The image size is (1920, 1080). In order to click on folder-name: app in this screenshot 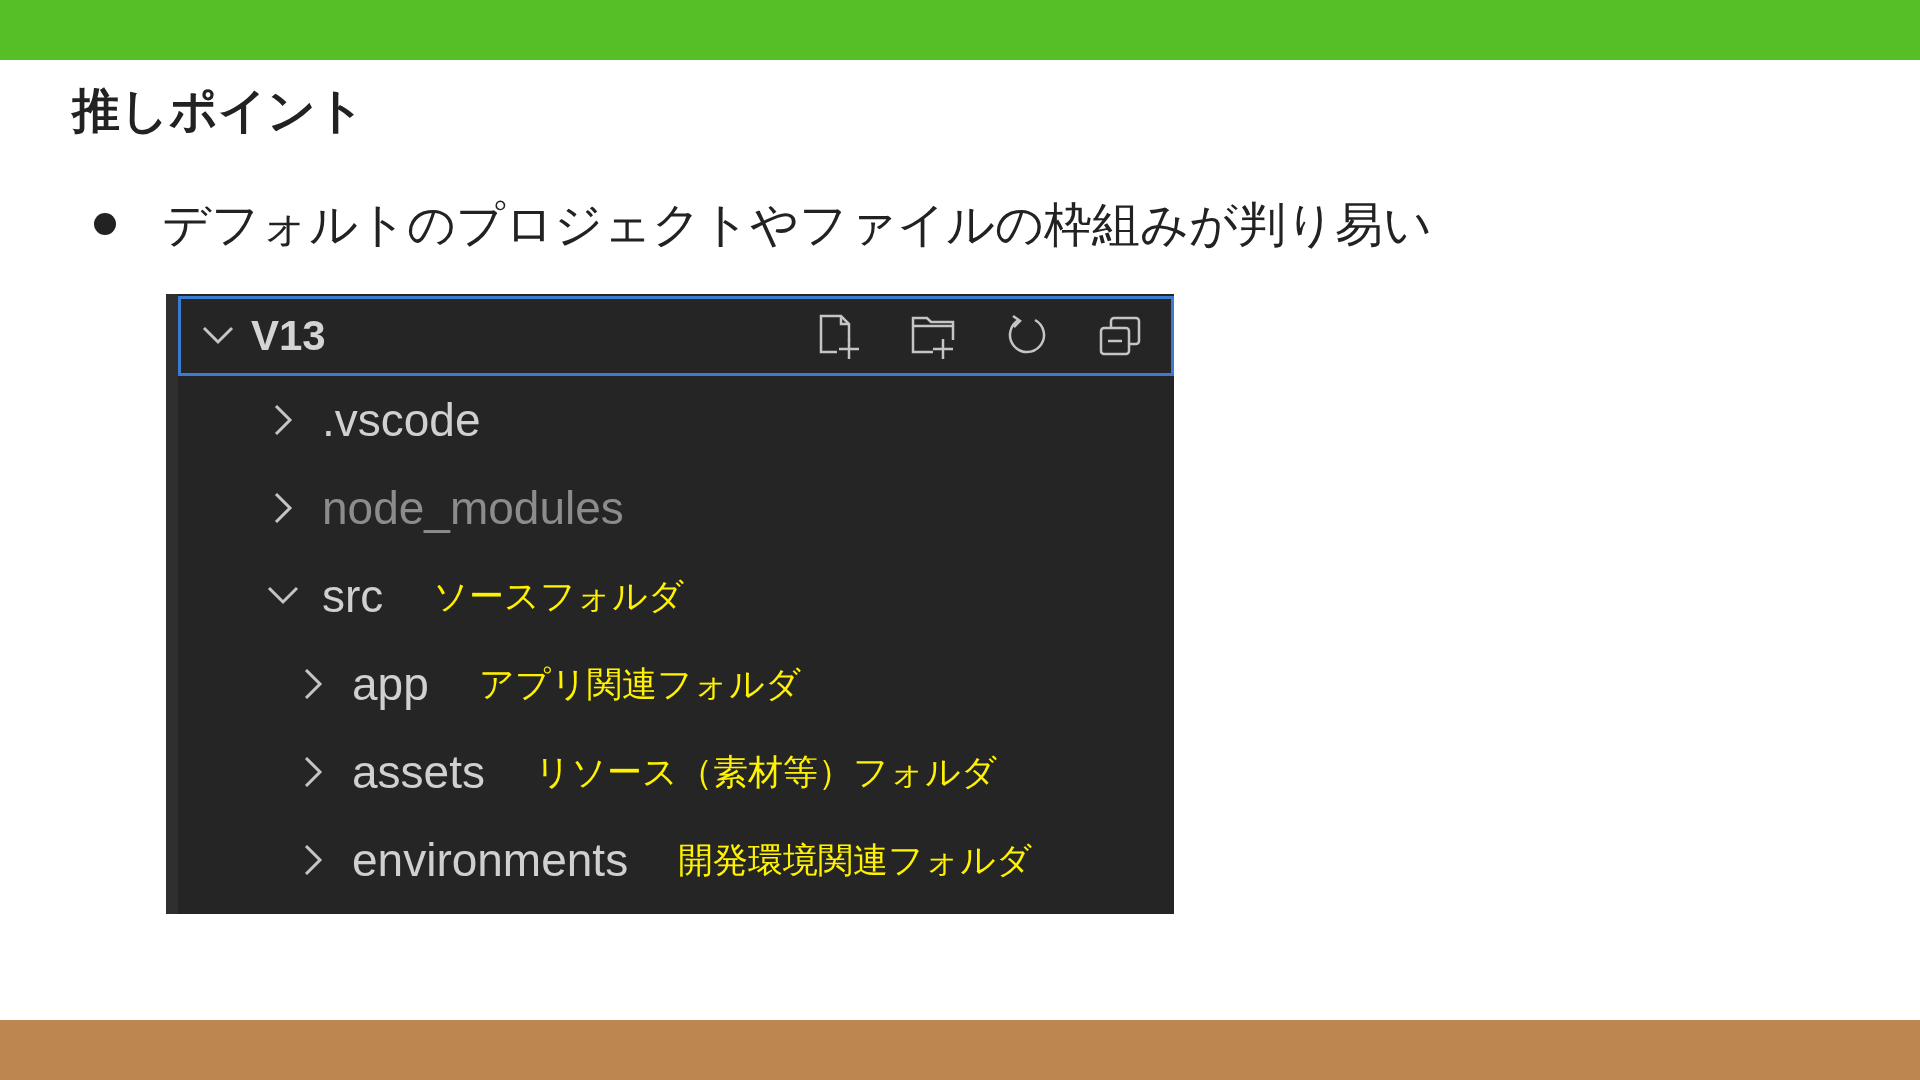, I will do `click(390, 684)`.